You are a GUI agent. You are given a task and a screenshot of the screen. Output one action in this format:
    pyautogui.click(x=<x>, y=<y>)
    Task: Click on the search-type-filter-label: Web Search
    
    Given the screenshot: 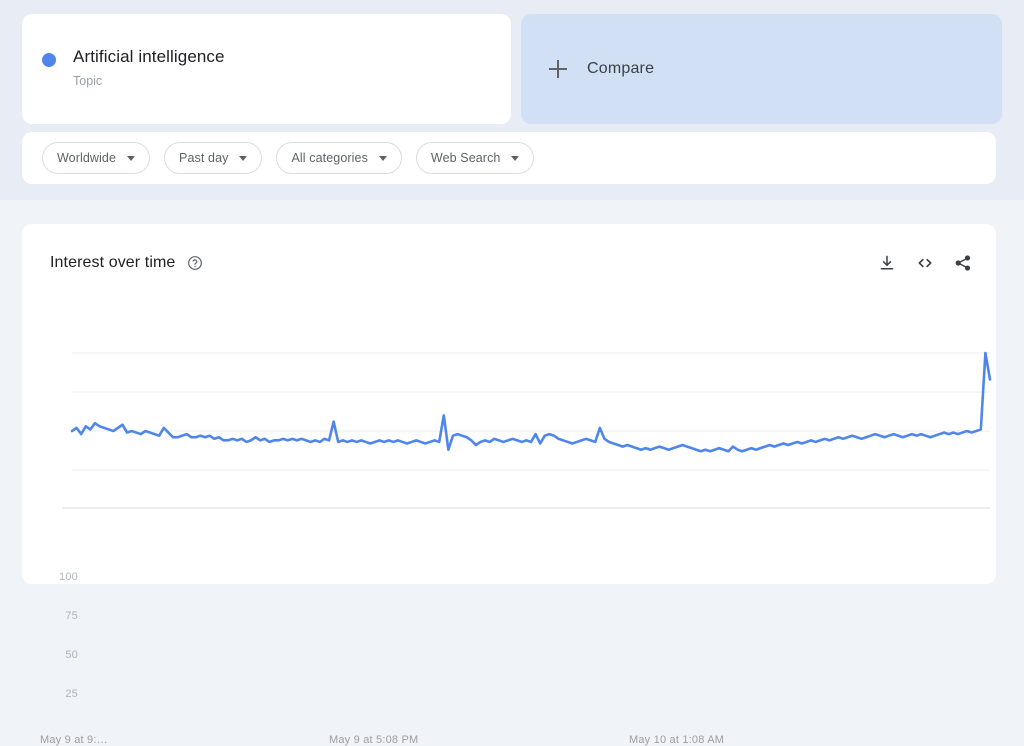 What is the action you would take?
    pyautogui.click(x=465, y=158)
    